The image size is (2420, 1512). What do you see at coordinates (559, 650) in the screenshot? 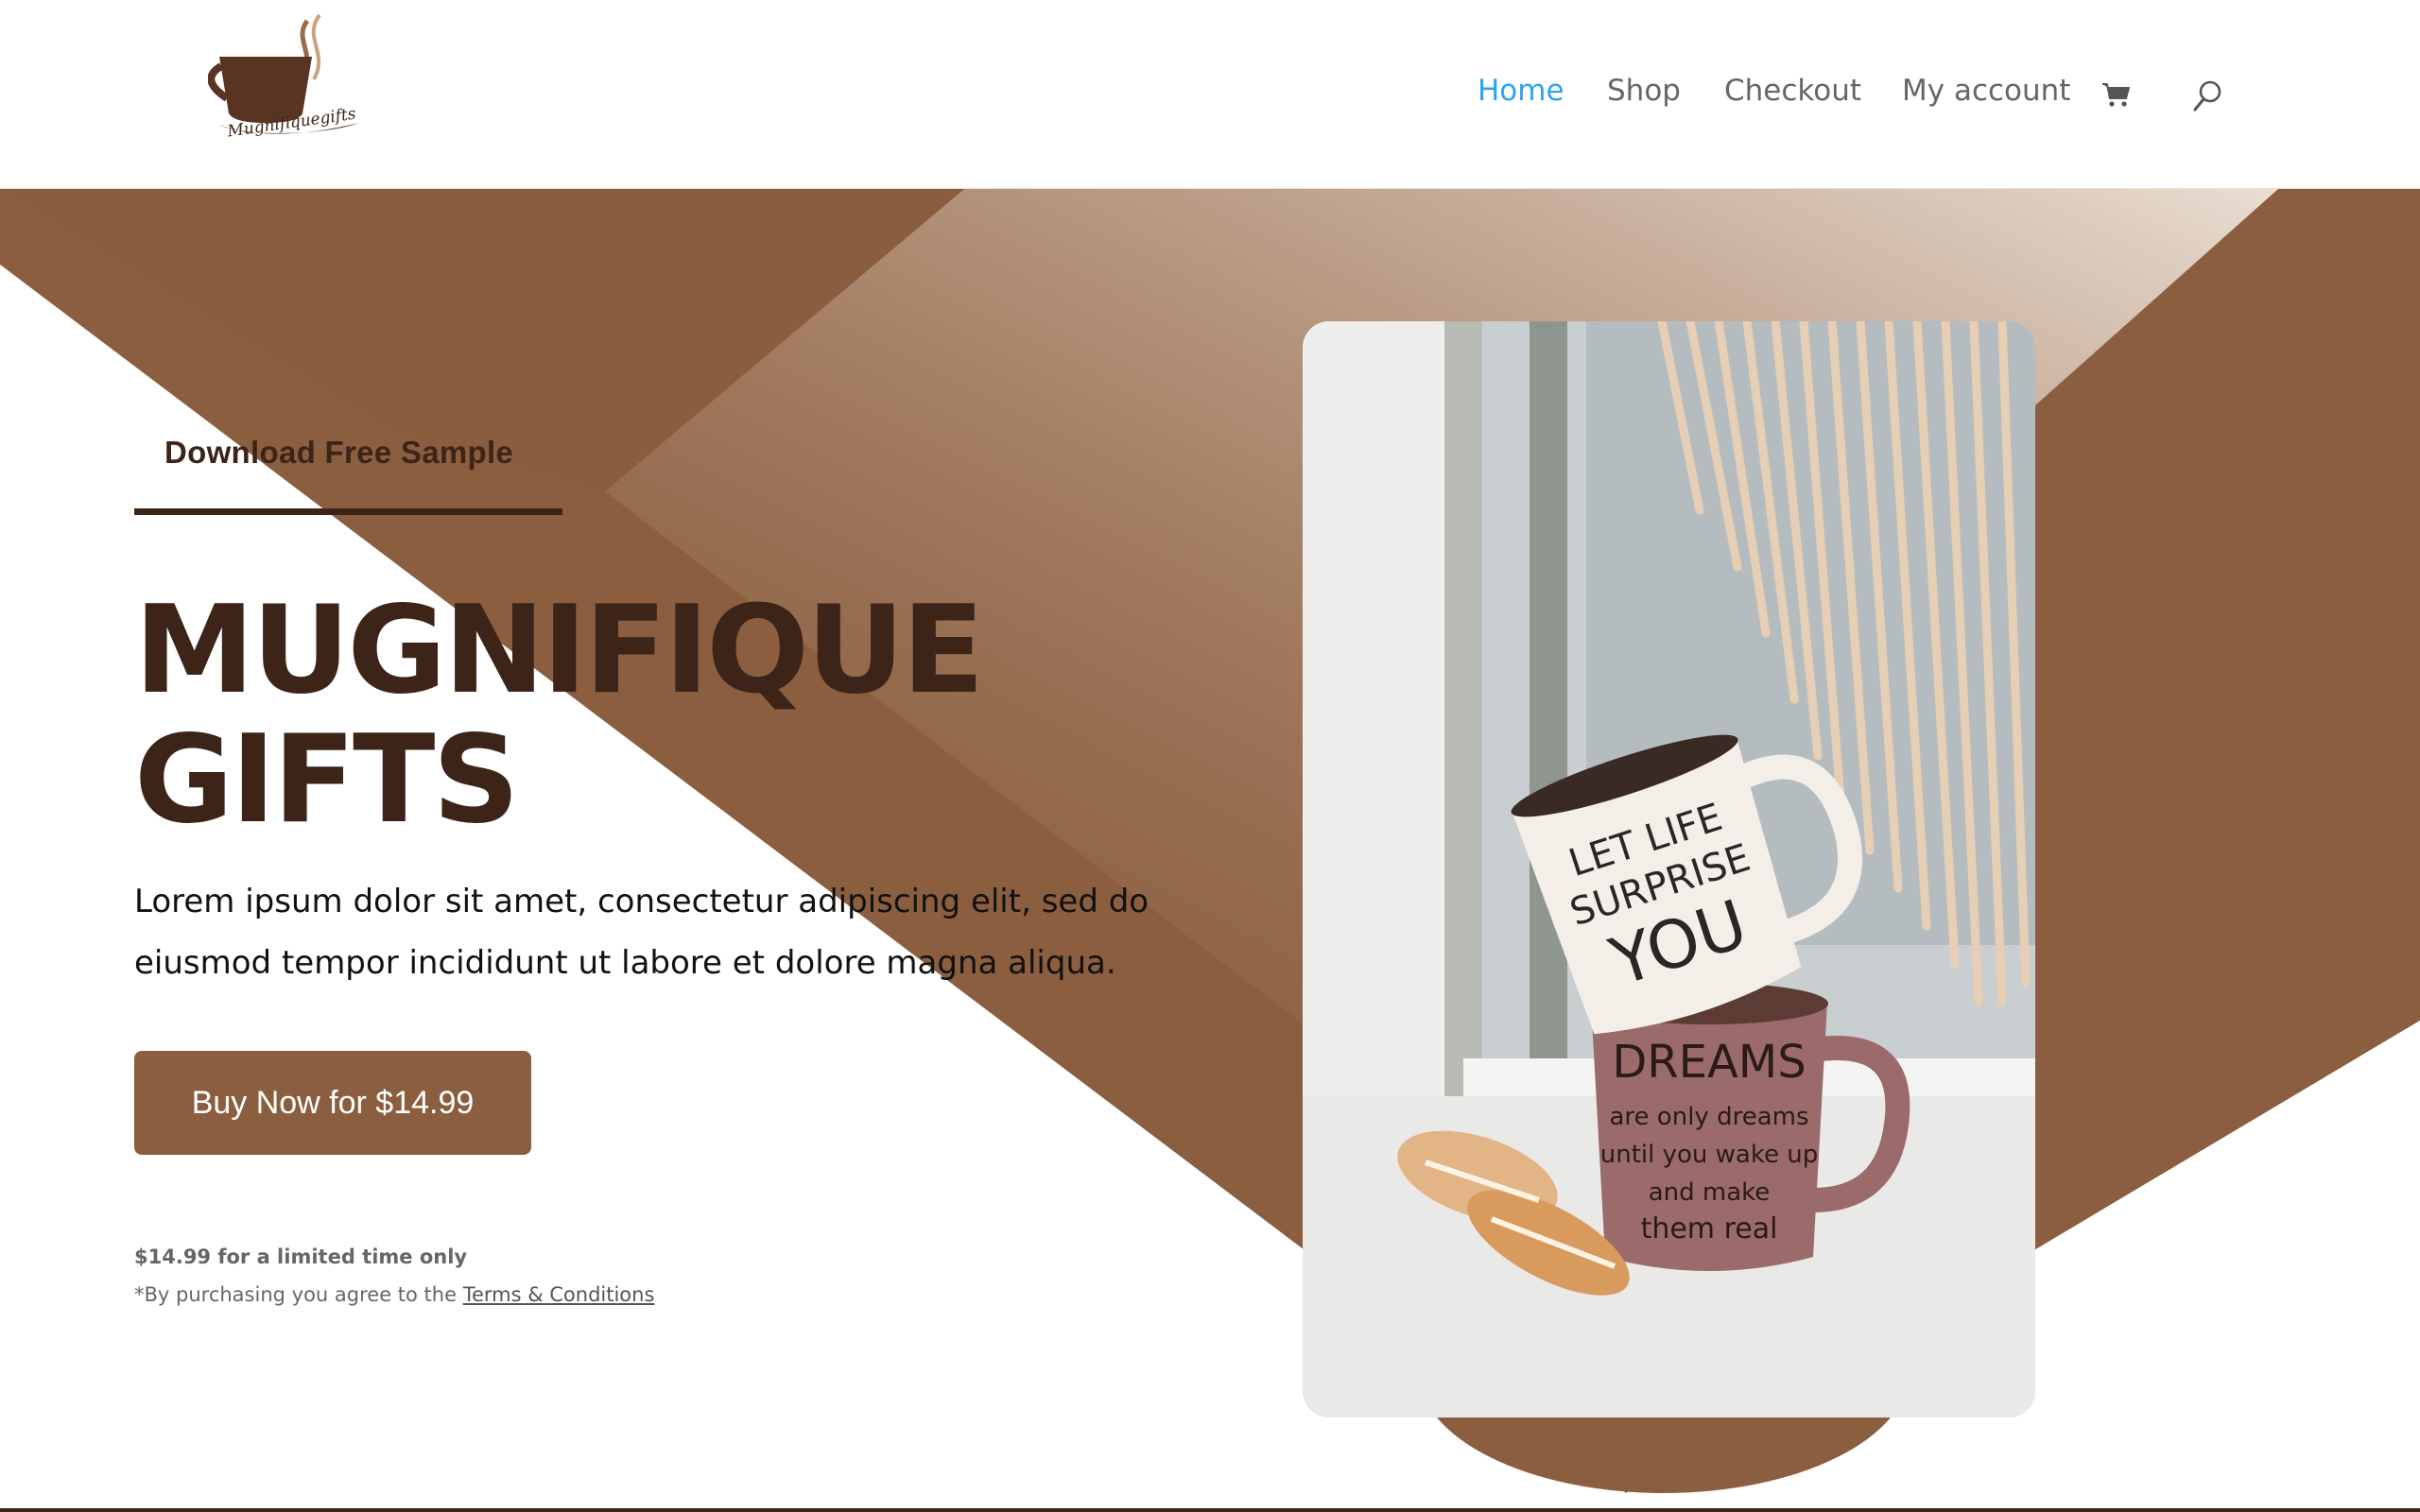
I see `hero-title-line1: MUGNIFIQUE` at bounding box center [559, 650].